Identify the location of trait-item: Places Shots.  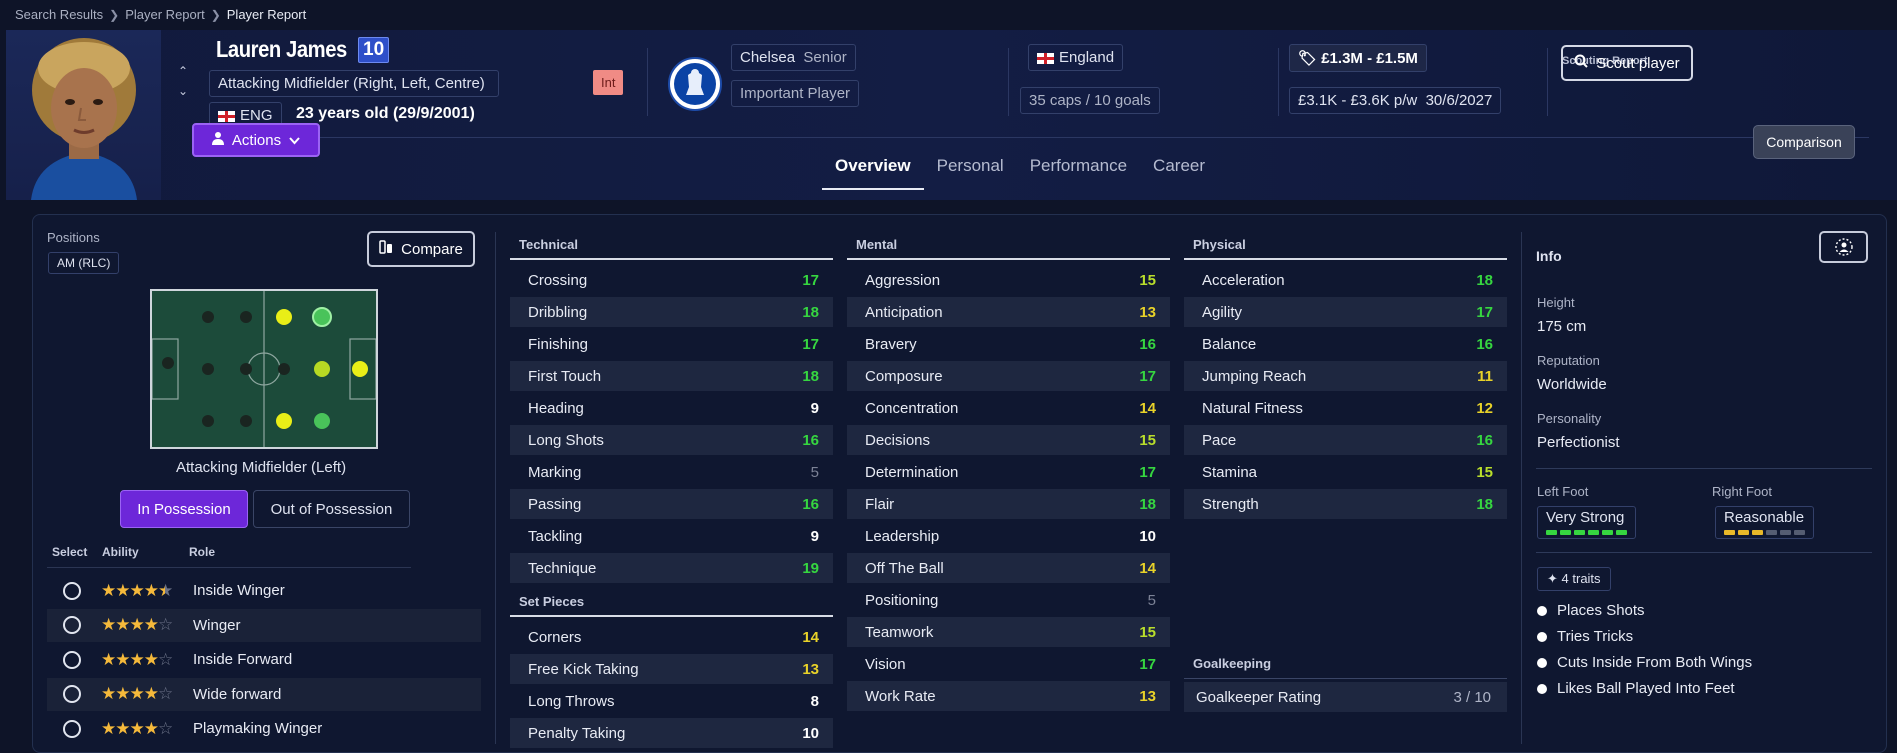
(1591, 610).